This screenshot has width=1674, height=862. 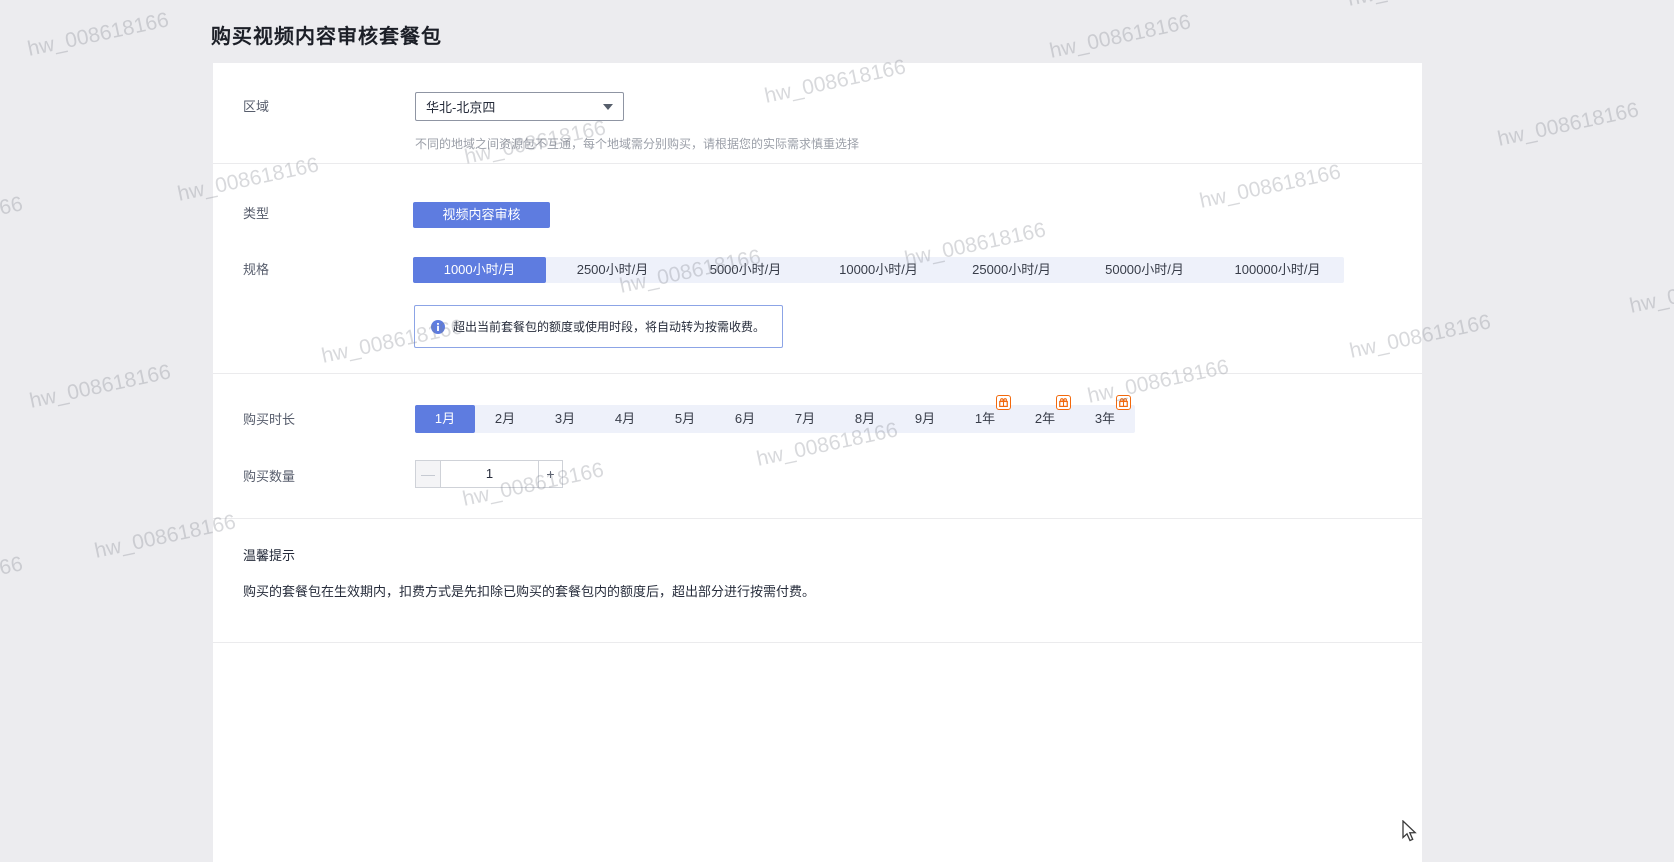 I want to click on quantity-value: 1, so click(x=489, y=474).